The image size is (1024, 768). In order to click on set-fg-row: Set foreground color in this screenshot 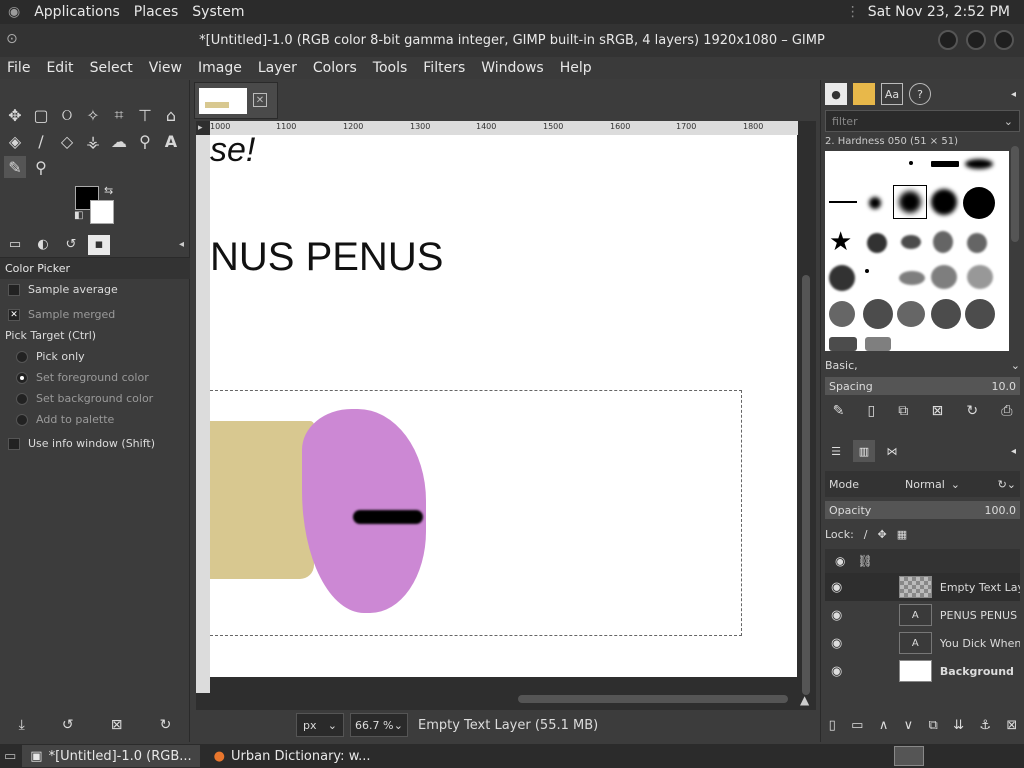, I will do `click(95, 377)`.